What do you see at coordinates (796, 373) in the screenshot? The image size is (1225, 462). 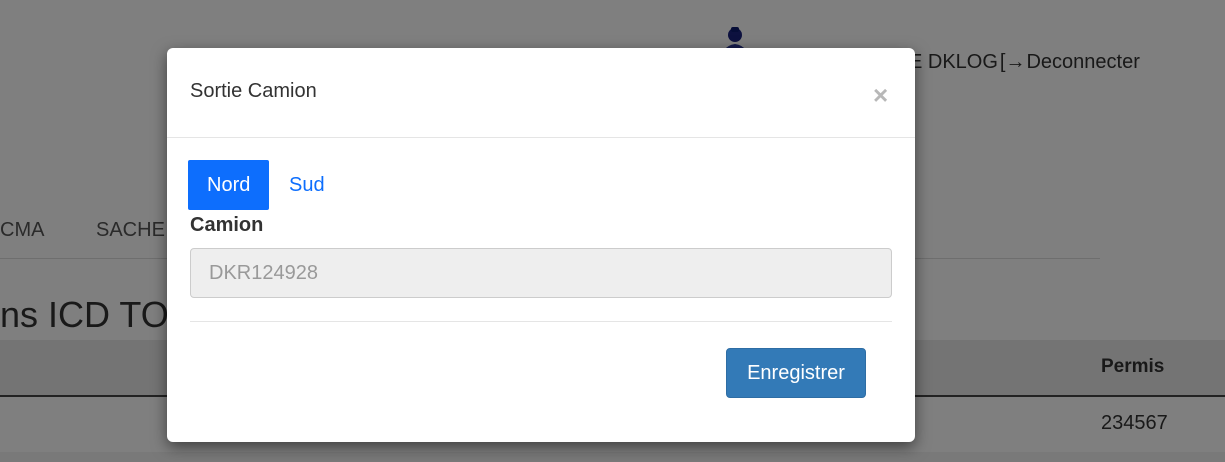 I see `enregistrer-button: Enregistrer` at bounding box center [796, 373].